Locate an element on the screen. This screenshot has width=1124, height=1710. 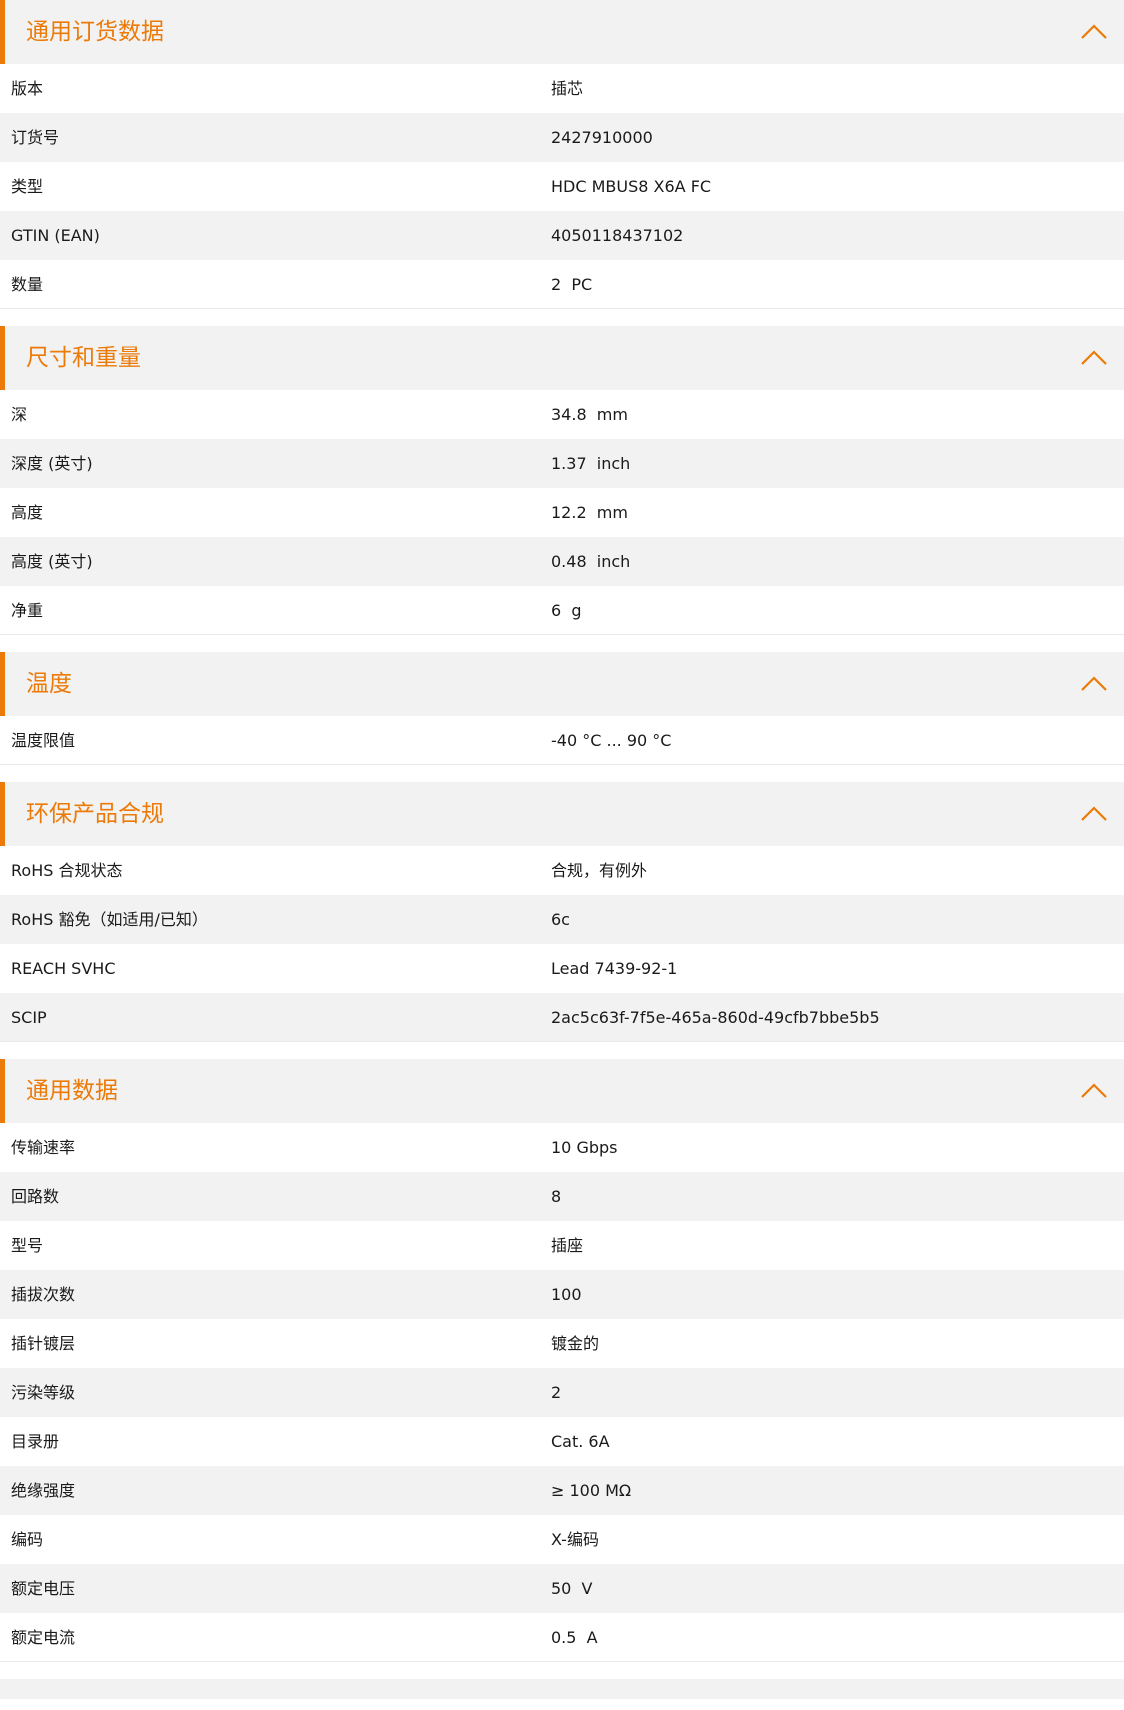
spec-row: 温度限值 -40 °C ... 90 °C is located at coordinates (562, 740).